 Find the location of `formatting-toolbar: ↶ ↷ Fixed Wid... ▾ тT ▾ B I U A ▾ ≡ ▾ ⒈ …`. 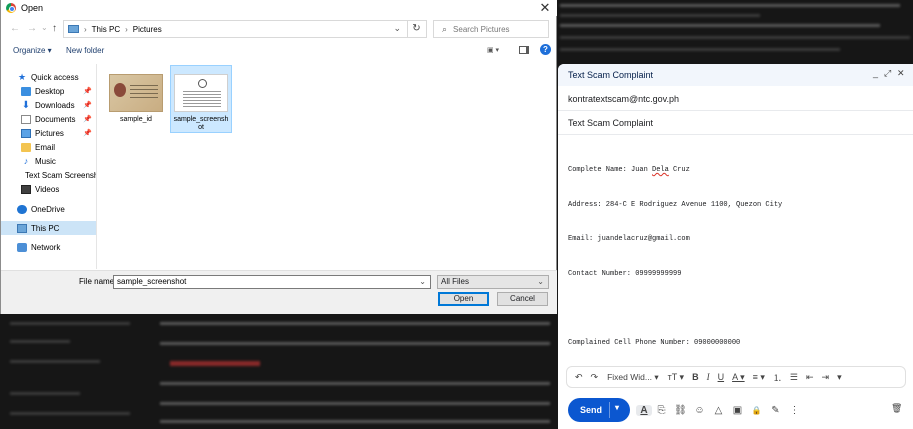

formatting-toolbar: ↶ ↷ Fixed Wid... ▾ тT ▾ B I U A ▾ ≡ ▾ ⒈ … is located at coordinates (736, 377).